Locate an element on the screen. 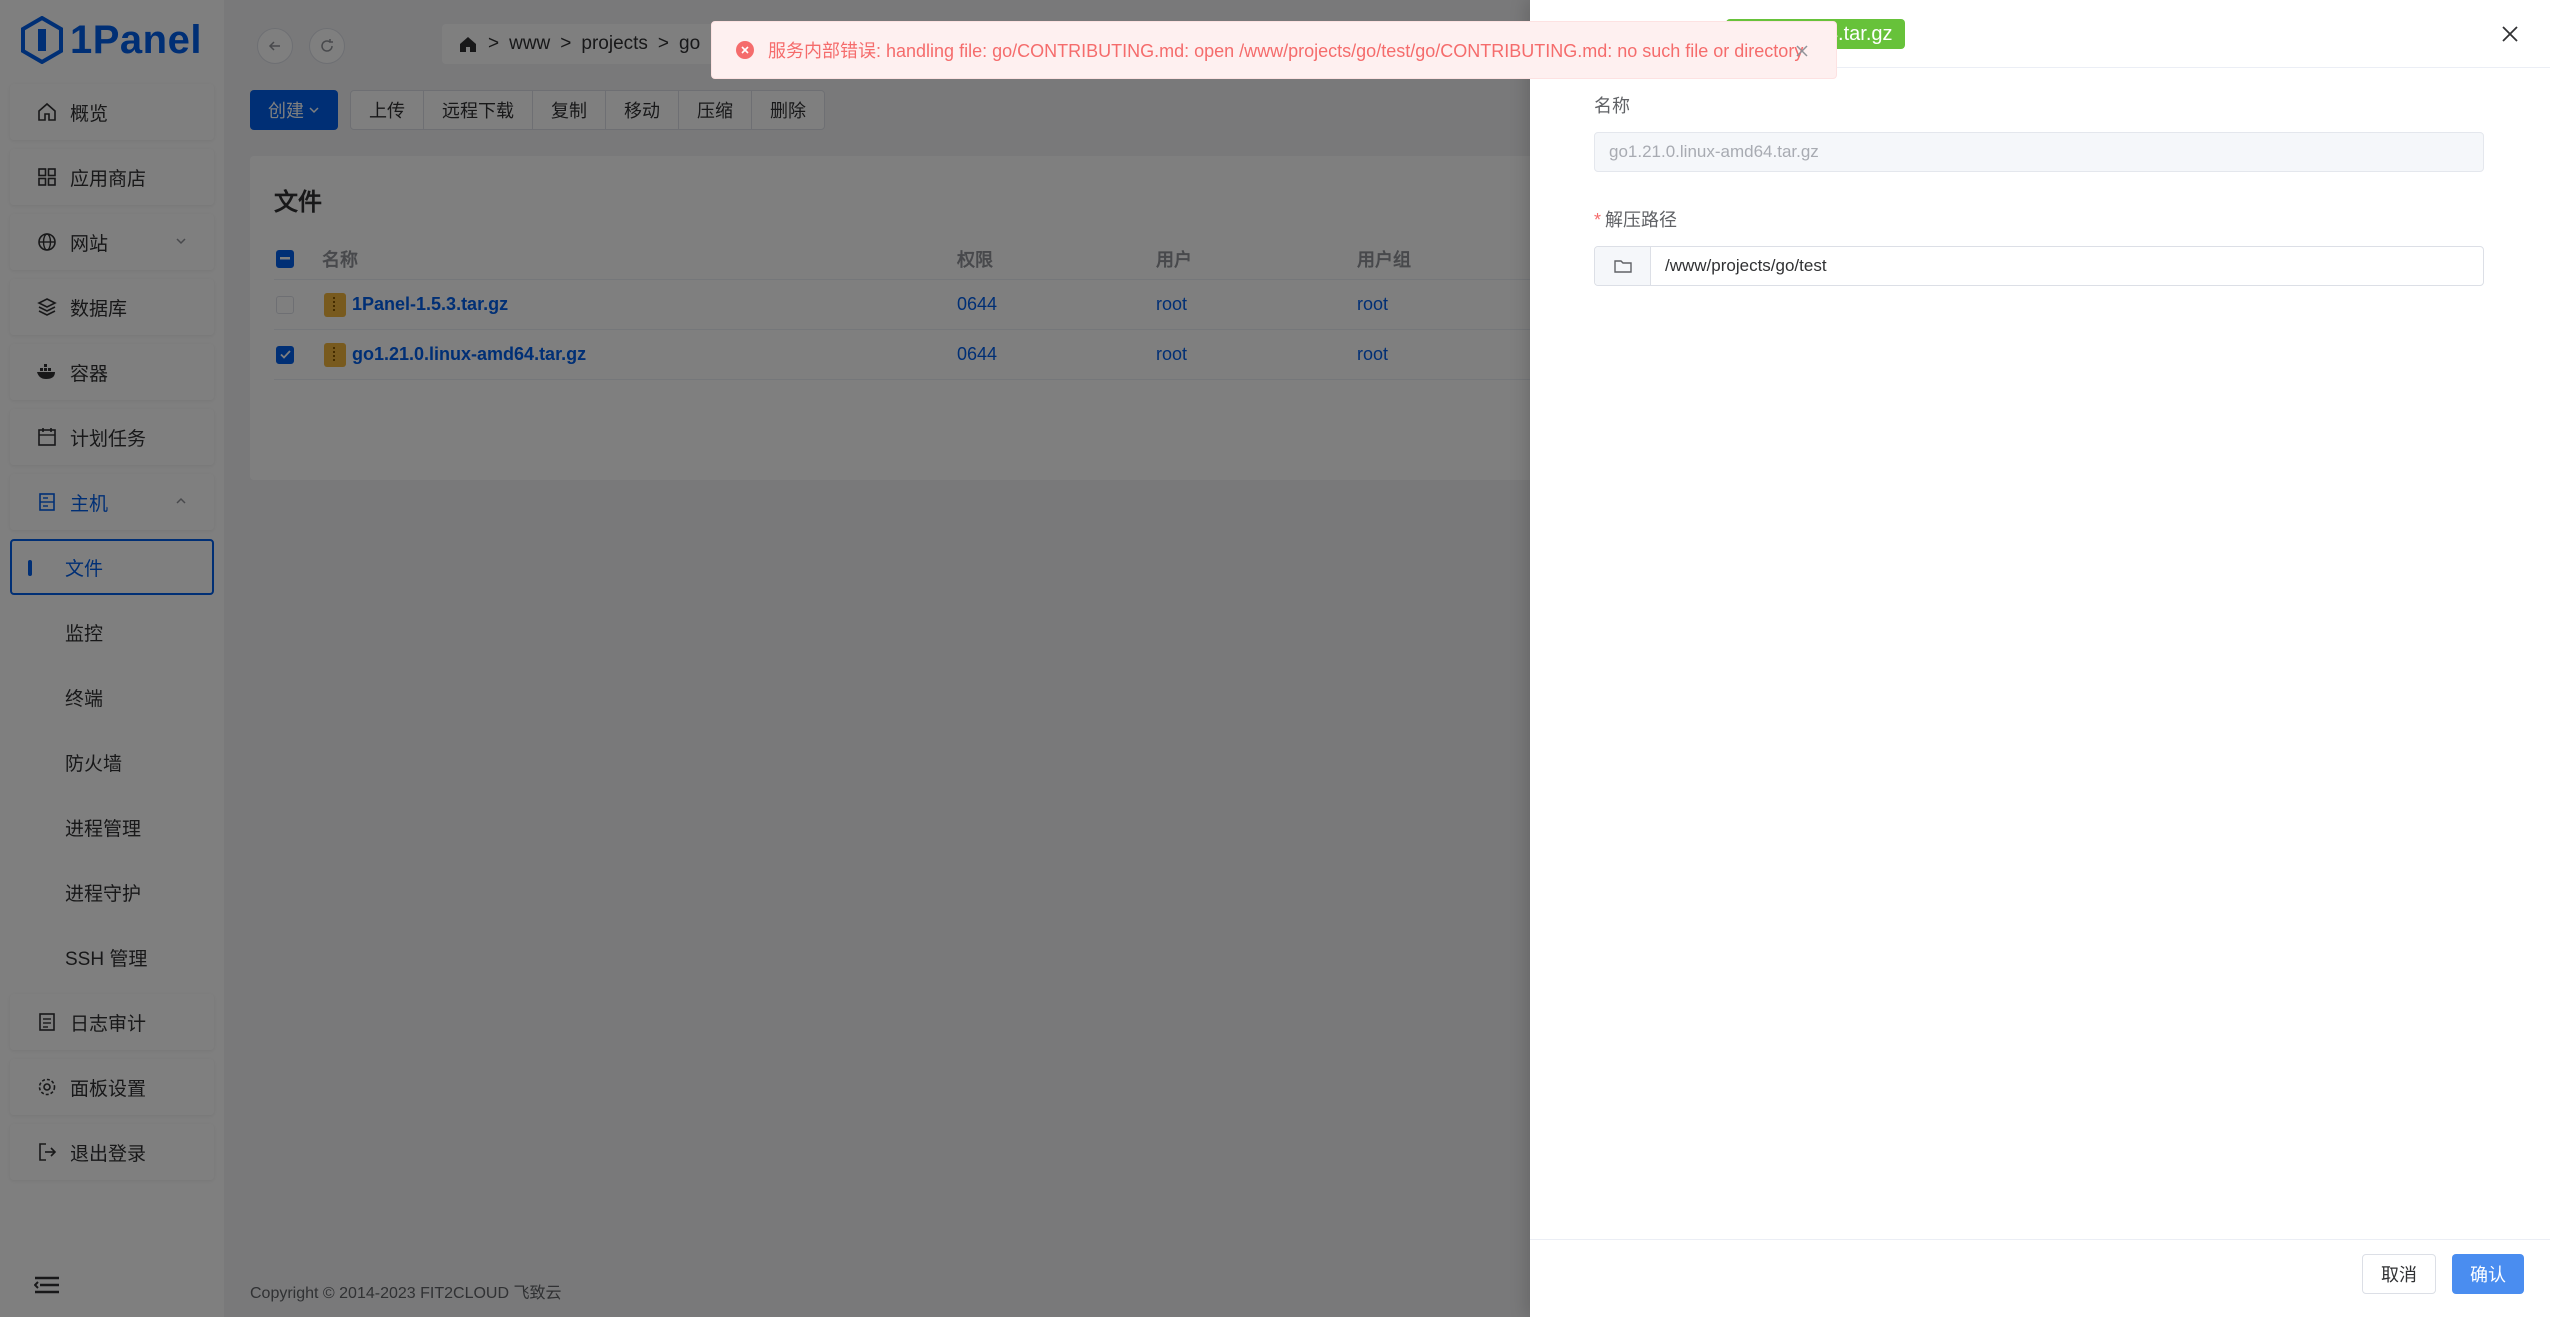 This screenshot has height=1317, width=2550. path-input: /www/projects/go/test is located at coordinates (2039, 266).